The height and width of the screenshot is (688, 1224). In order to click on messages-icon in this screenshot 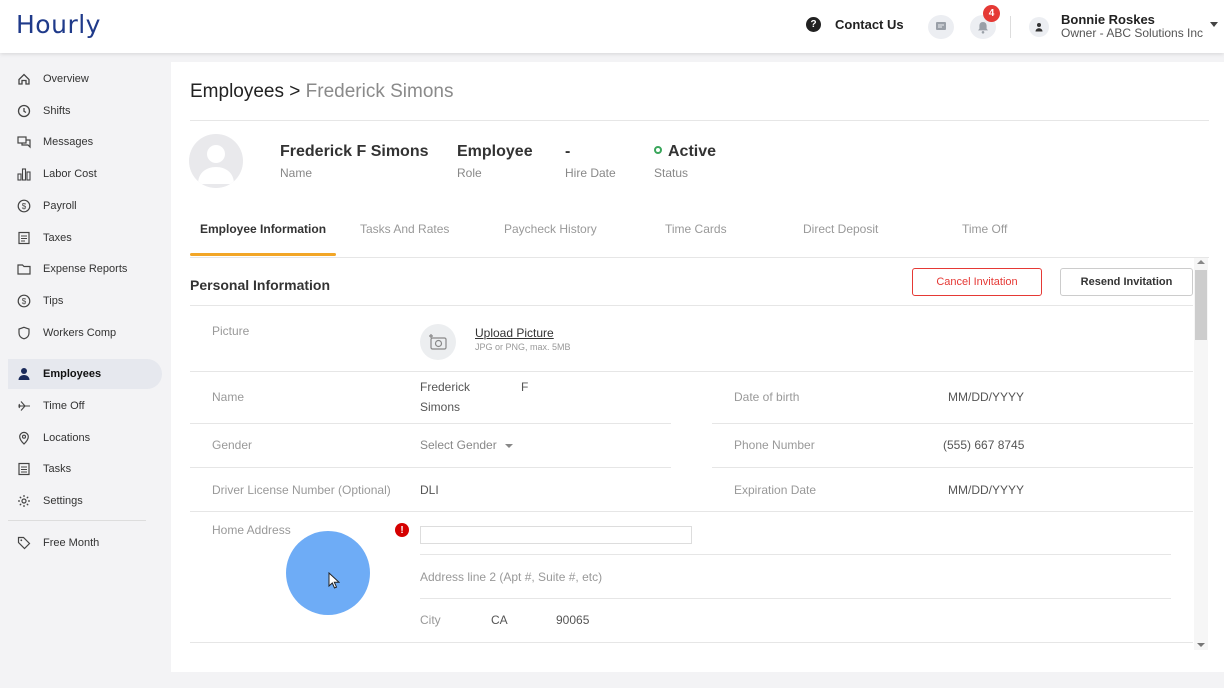, I will do `click(24, 142)`.